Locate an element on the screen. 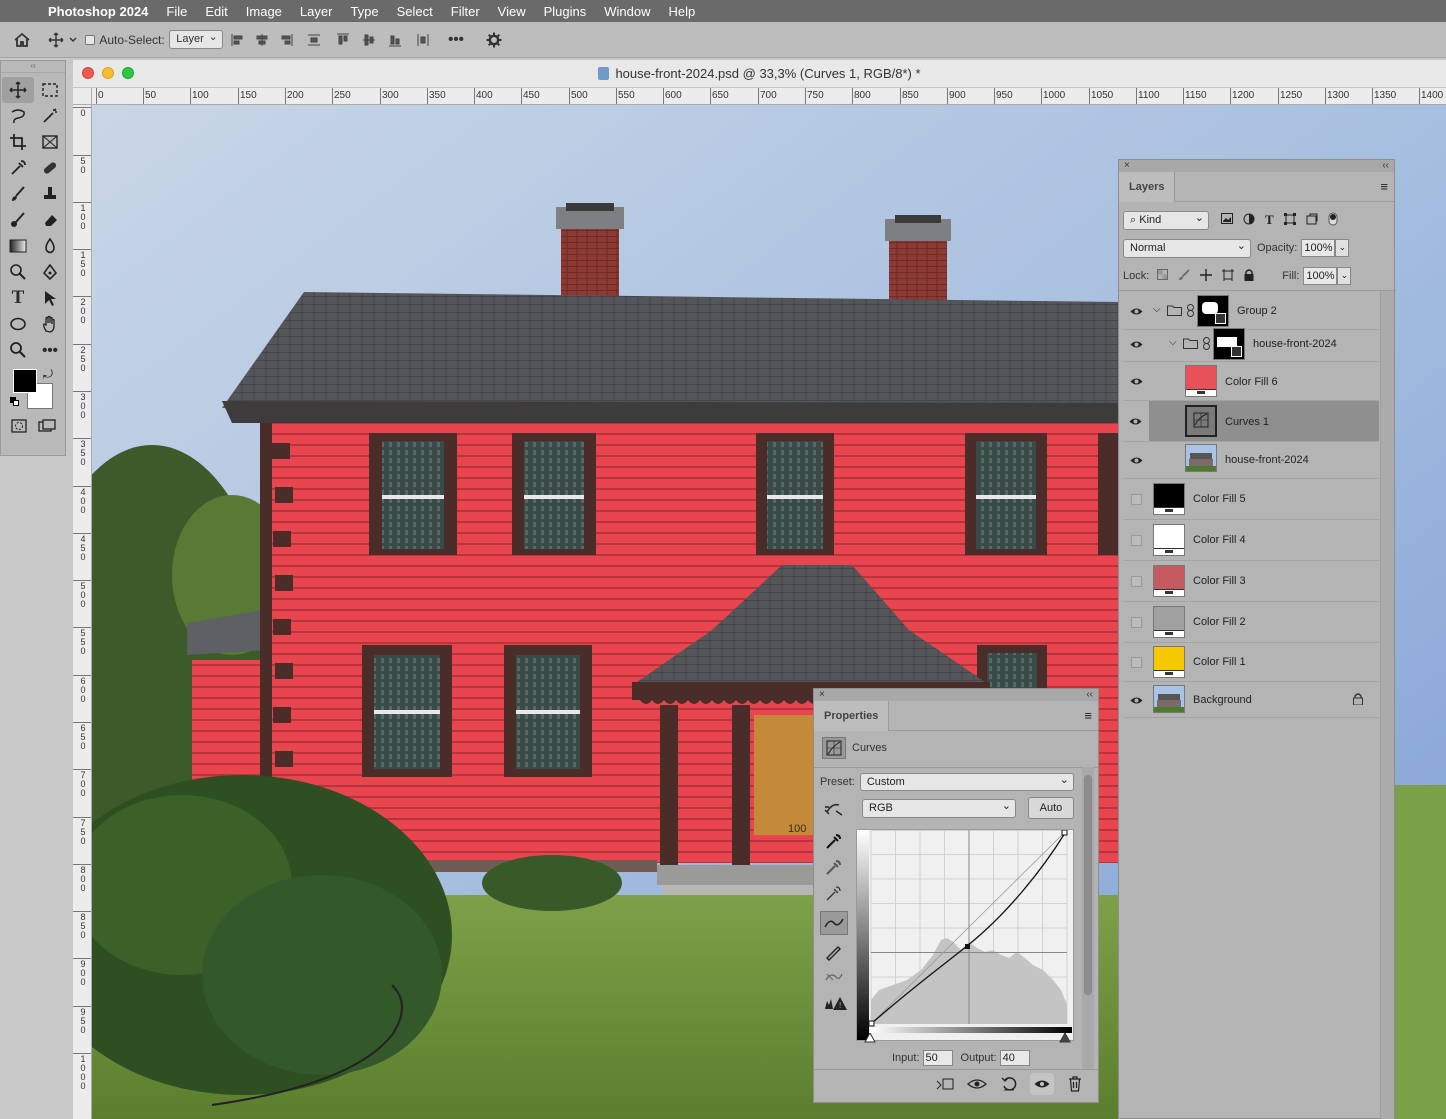 This screenshot has height=1119, width=1446. frame-tool-icon is located at coordinates (50, 142).